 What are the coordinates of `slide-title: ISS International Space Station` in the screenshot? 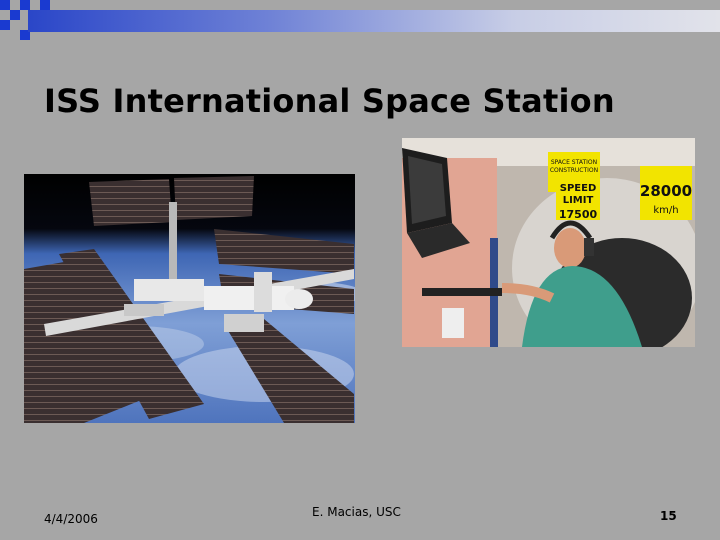 It's located at (329, 101).